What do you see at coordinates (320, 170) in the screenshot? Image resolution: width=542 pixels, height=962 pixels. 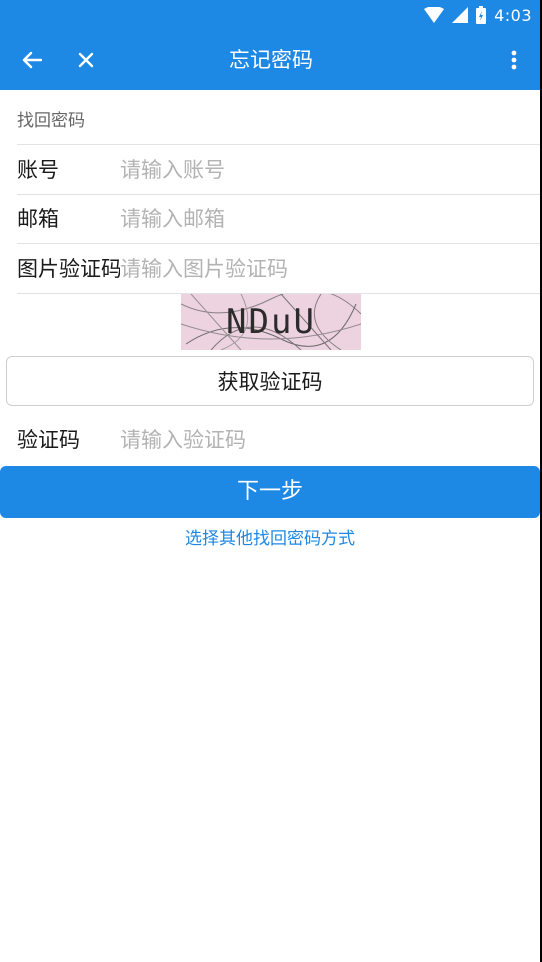 I see `account-input` at bounding box center [320, 170].